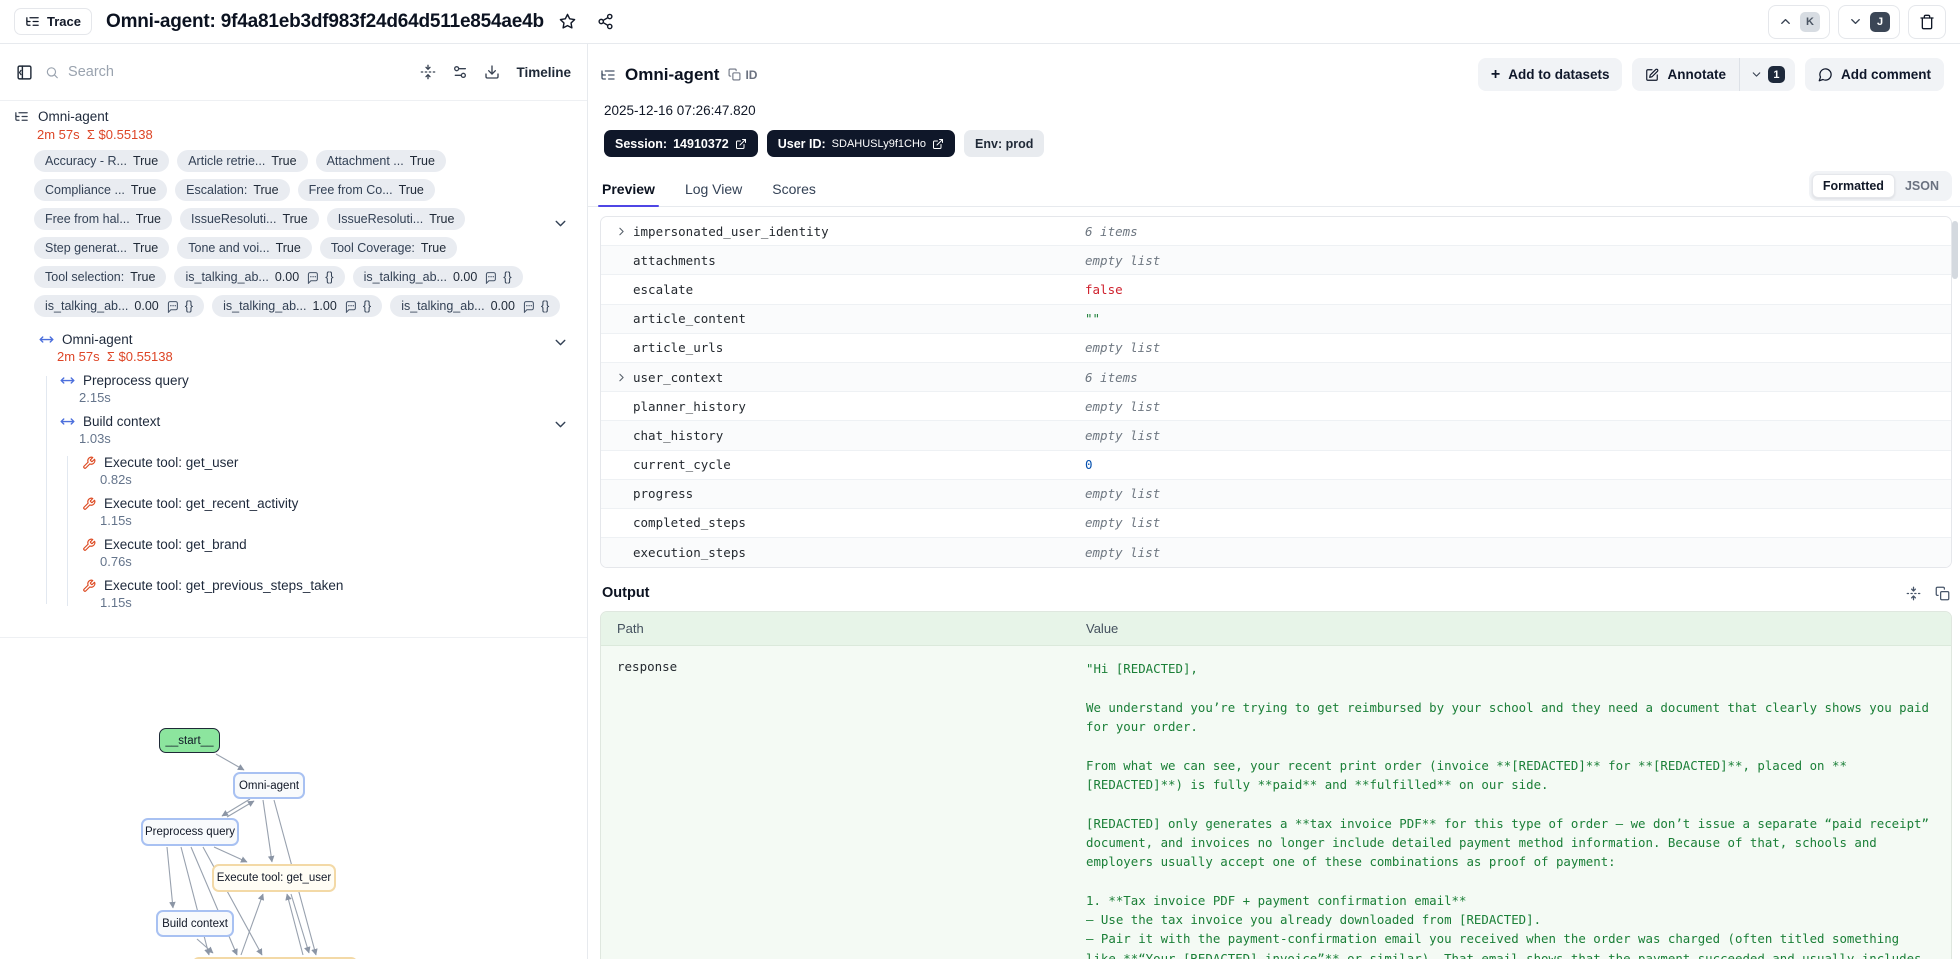 The image size is (1960, 959). What do you see at coordinates (323, 471) in the screenshot?
I see `tree-span-tool: Execute tool: get_user 0.82s` at bounding box center [323, 471].